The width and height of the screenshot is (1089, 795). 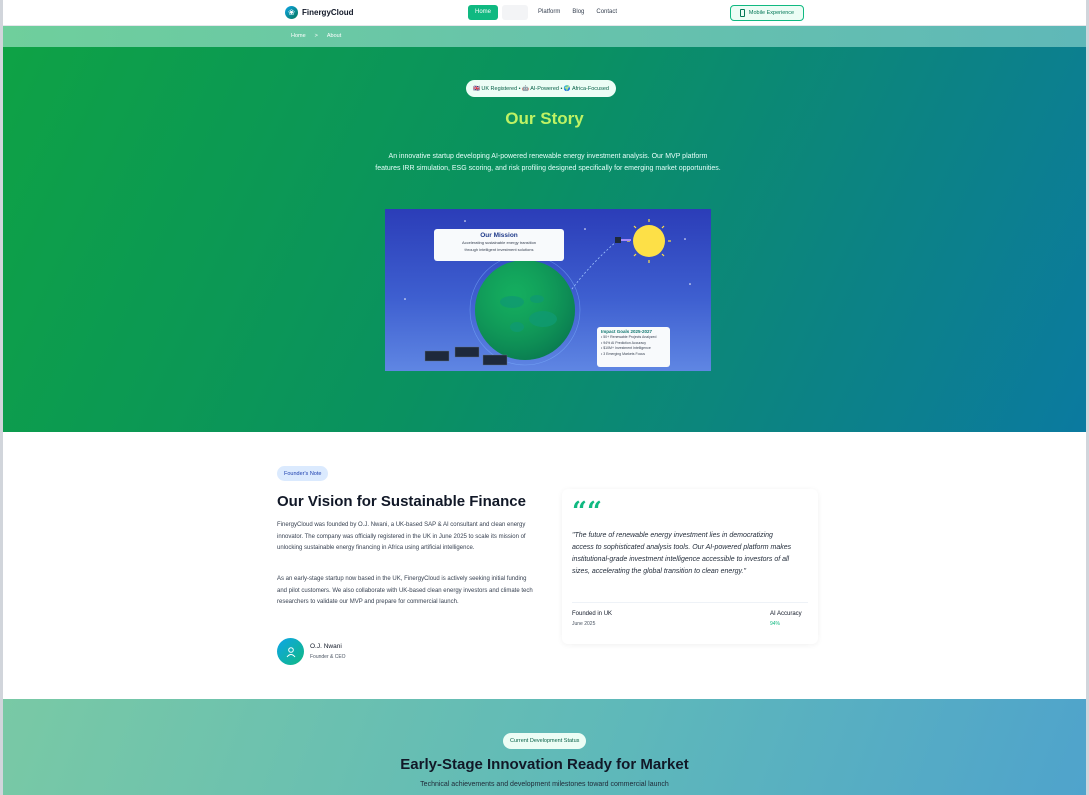 What do you see at coordinates (786, 614) in the screenshot?
I see `stat-accuracy-label: AI Accuracy` at bounding box center [786, 614].